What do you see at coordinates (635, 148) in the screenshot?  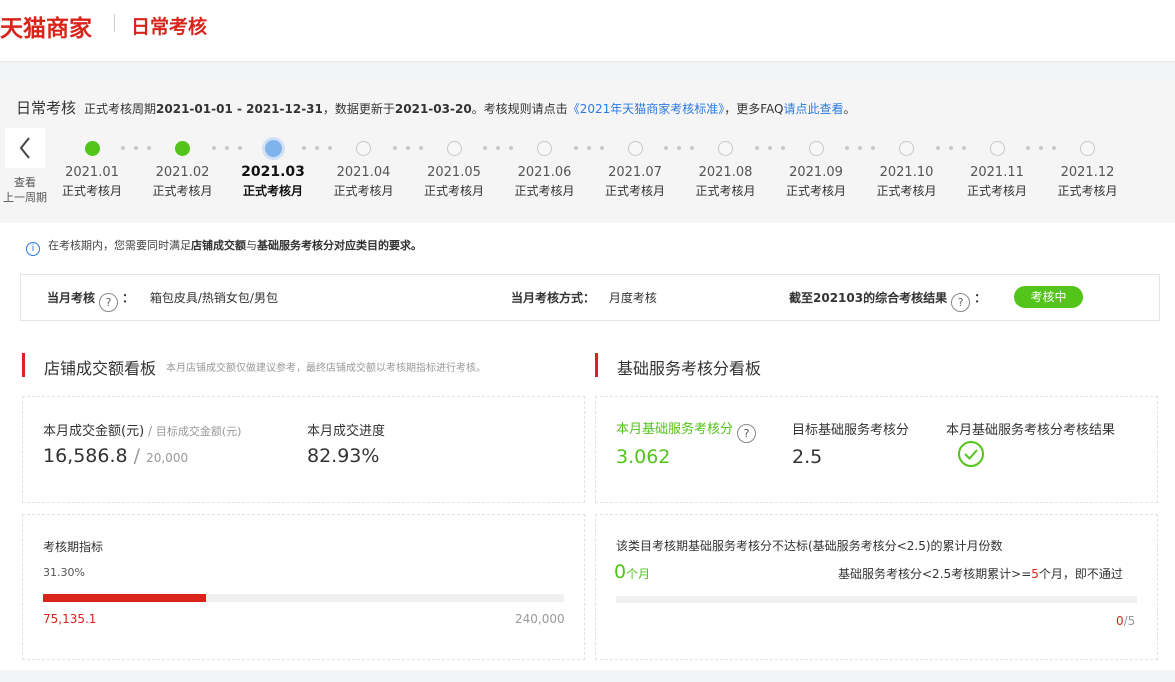 I see `month-dot-2021.07` at bounding box center [635, 148].